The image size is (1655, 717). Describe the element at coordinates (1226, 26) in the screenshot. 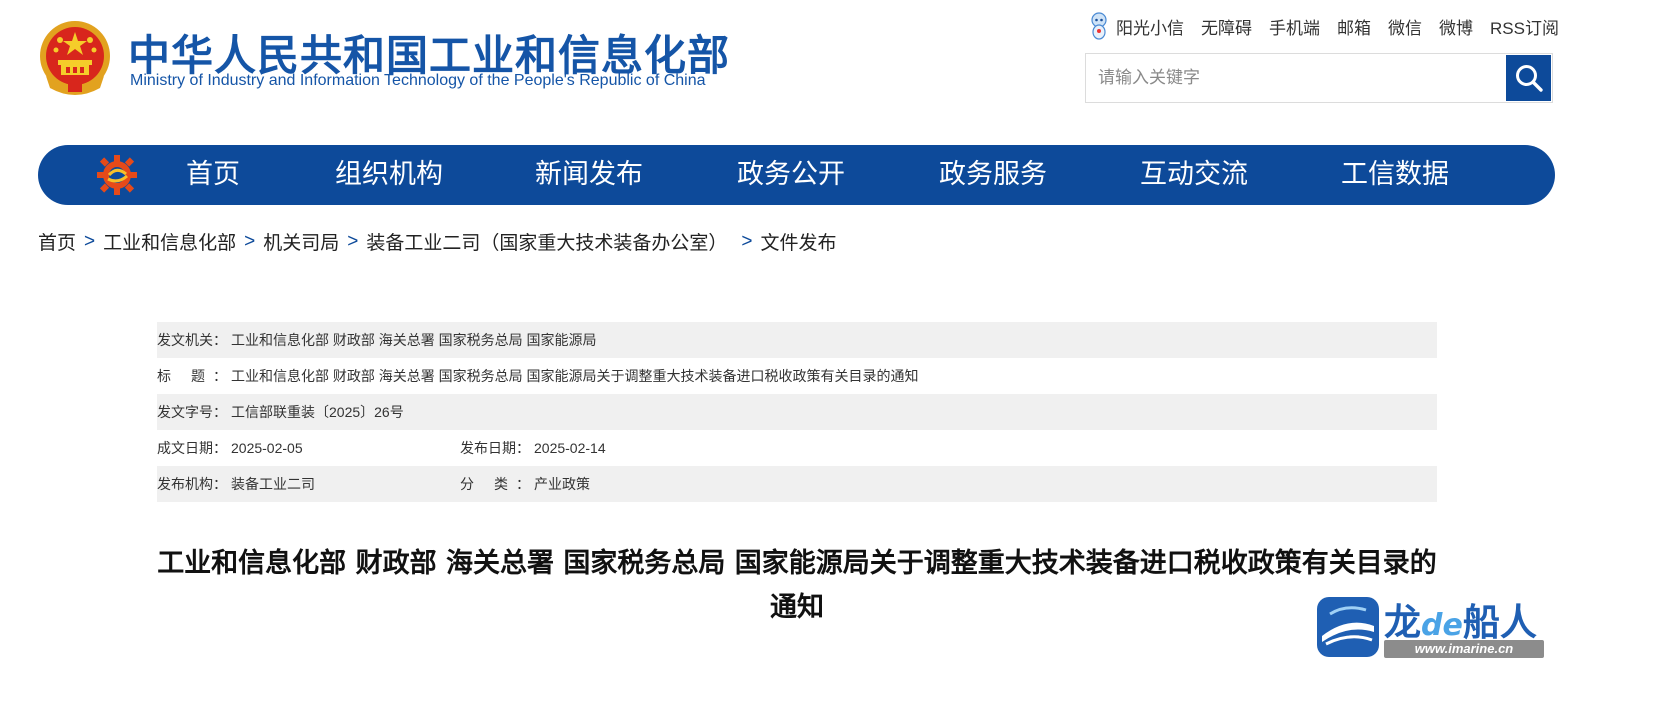

I see `top-link-accessibility: 无障碍` at that location.